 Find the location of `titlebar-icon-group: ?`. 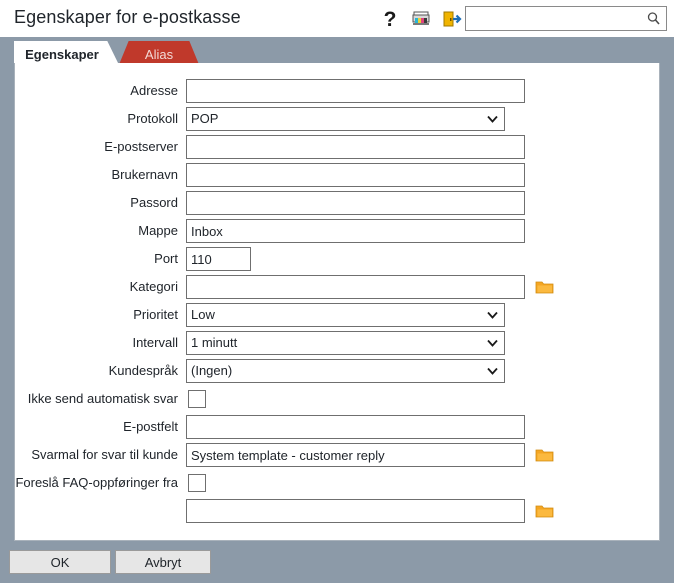

titlebar-icon-group: ? is located at coordinates (421, 19).